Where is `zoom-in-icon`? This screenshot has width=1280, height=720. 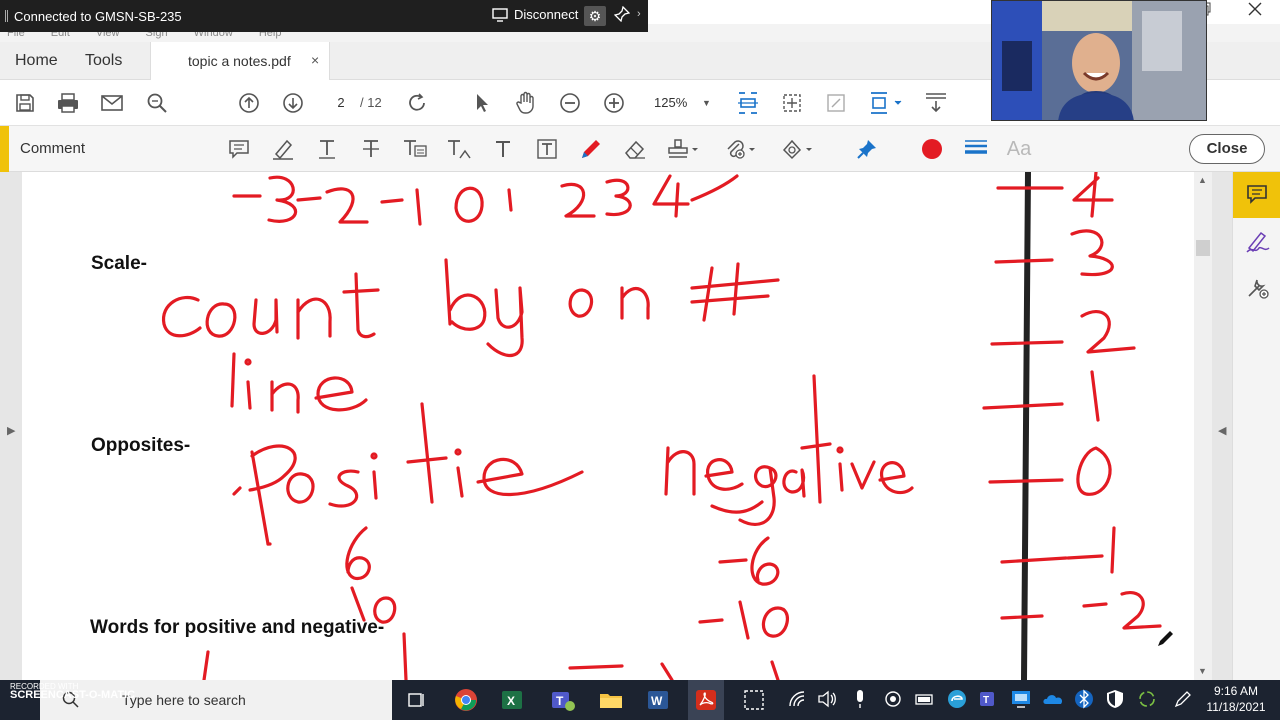 zoom-in-icon is located at coordinates (614, 103).